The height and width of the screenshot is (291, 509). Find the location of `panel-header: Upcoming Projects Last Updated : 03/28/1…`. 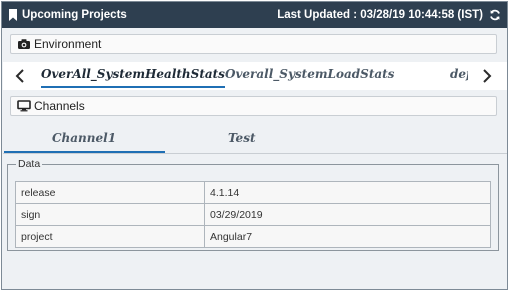

panel-header: Upcoming Projects Last Updated : 03/28/1… is located at coordinates (254, 15).